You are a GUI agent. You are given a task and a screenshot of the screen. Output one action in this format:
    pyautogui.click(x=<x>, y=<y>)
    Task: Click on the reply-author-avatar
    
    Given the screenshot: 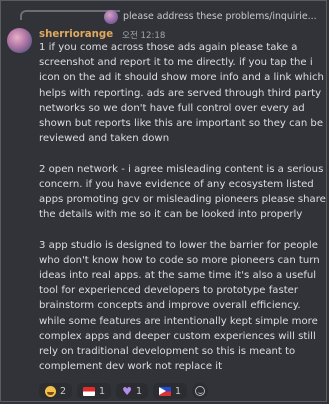 What is the action you would take?
    pyautogui.click(x=111, y=17)
    